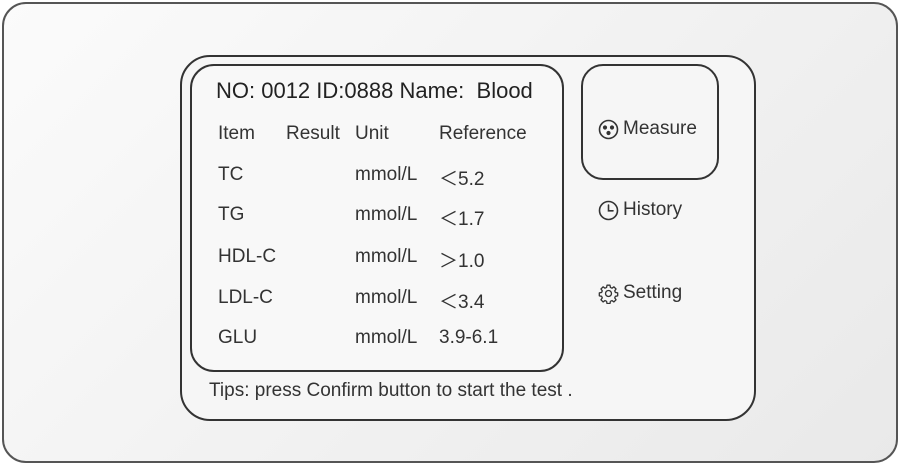  I want to click on patient-header: NO: 0012 ID:0888 Name: Blood, so click(374, 91).